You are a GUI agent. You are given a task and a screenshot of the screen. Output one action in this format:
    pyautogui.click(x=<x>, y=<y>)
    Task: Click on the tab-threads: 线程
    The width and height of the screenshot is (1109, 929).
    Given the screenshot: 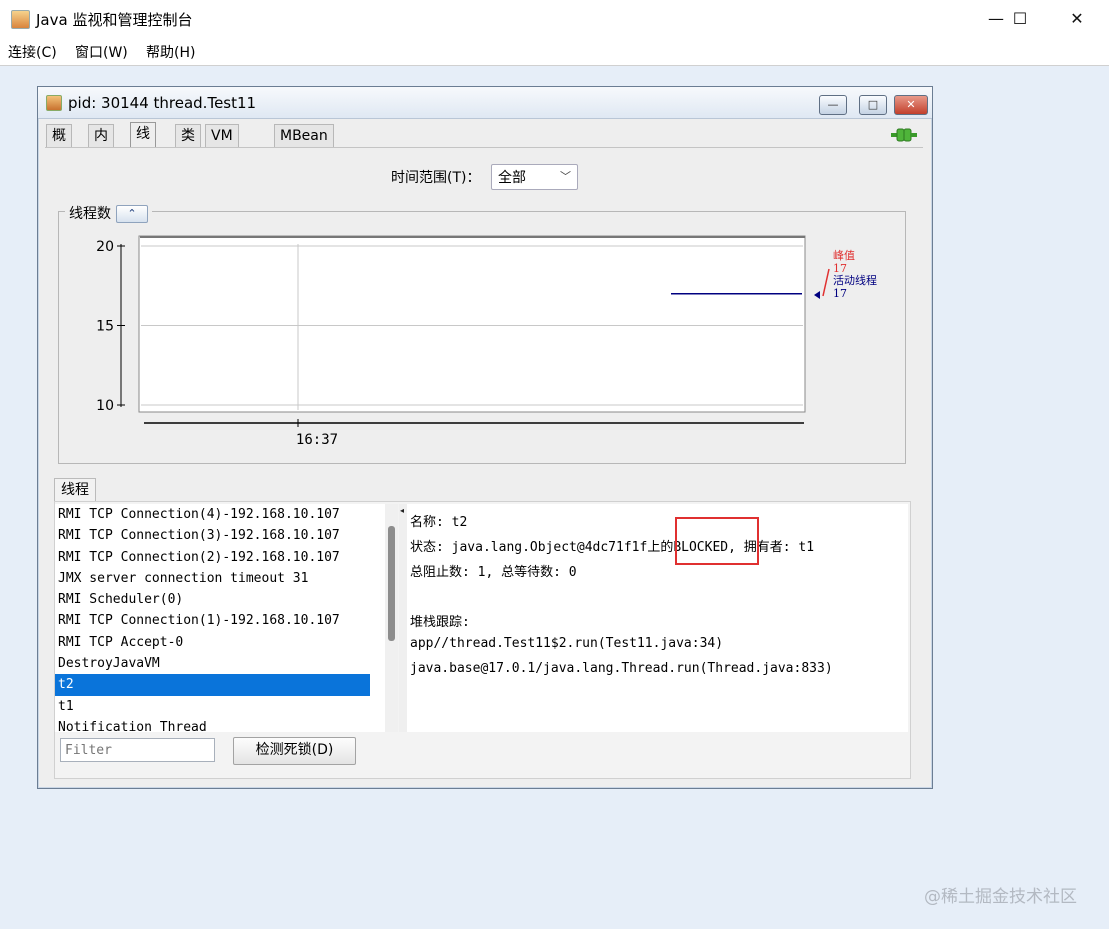 What is the action you would take?
    pyautogui.click(x=143, y=143)
    